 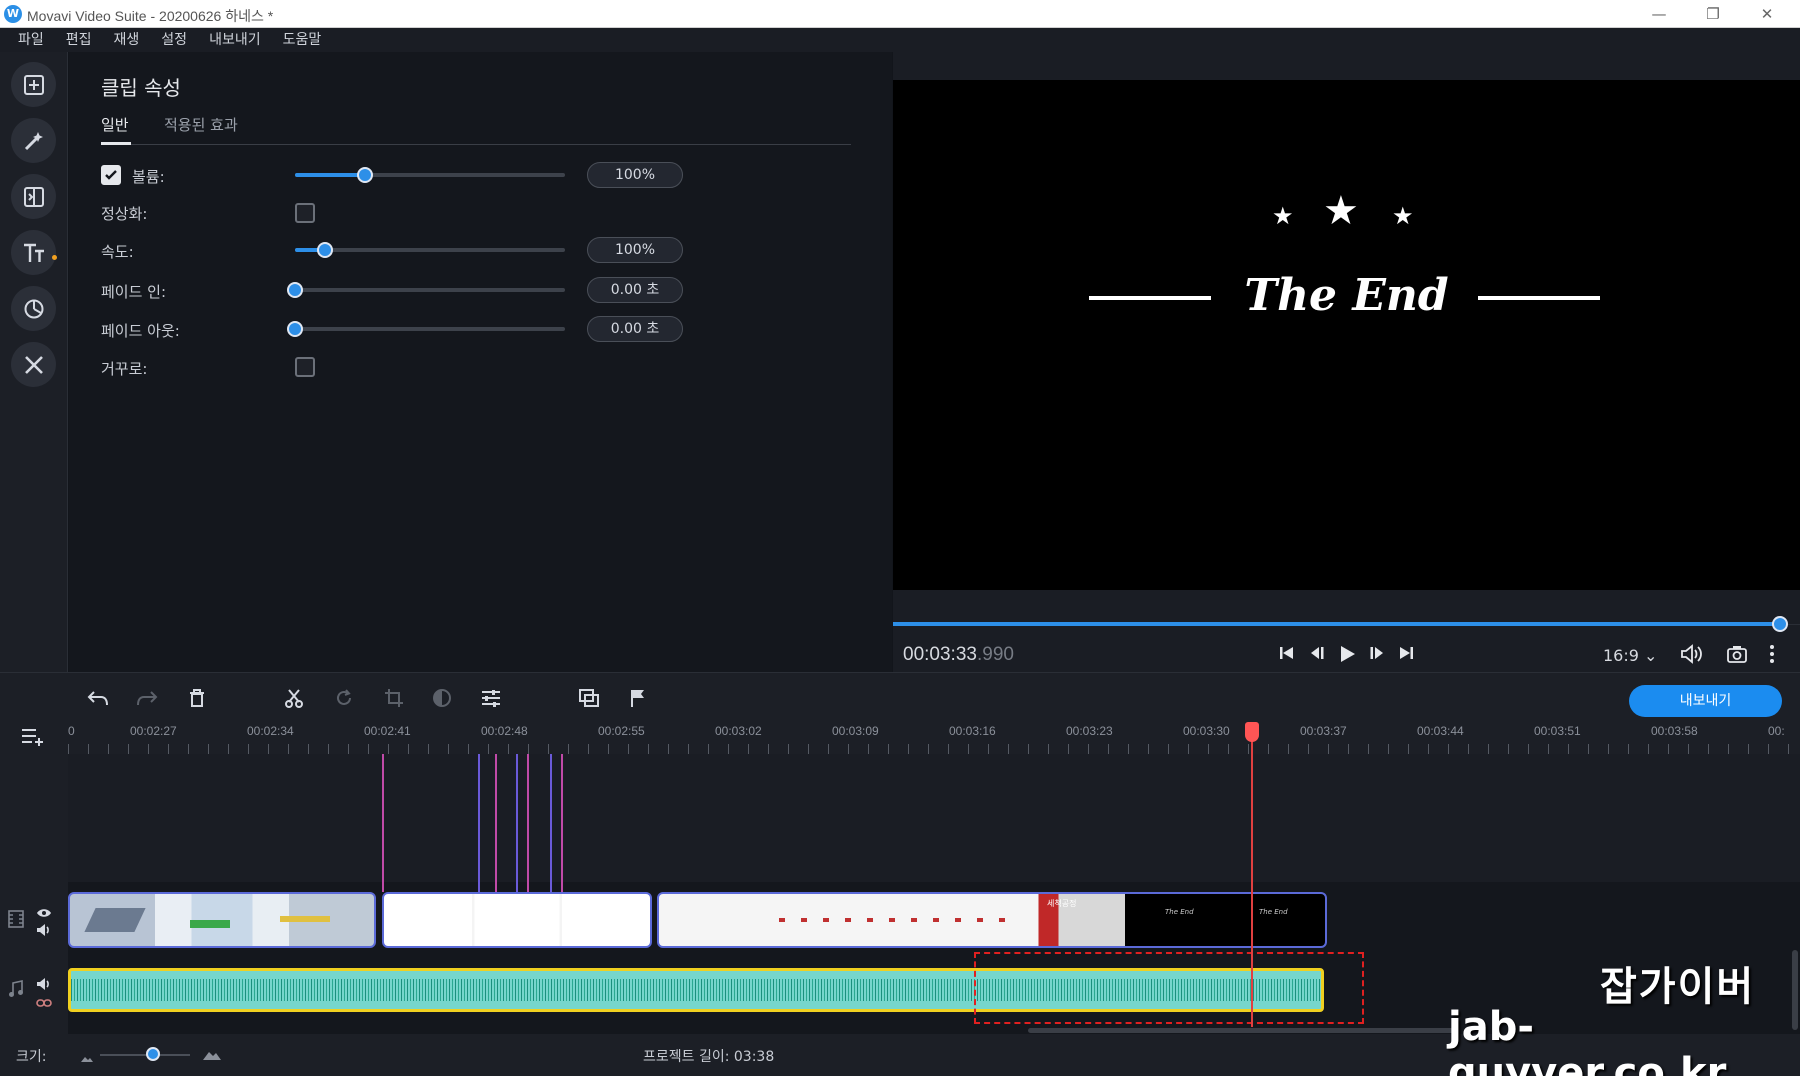 I want to click on playhead-line, so click(x=1252, y=874).